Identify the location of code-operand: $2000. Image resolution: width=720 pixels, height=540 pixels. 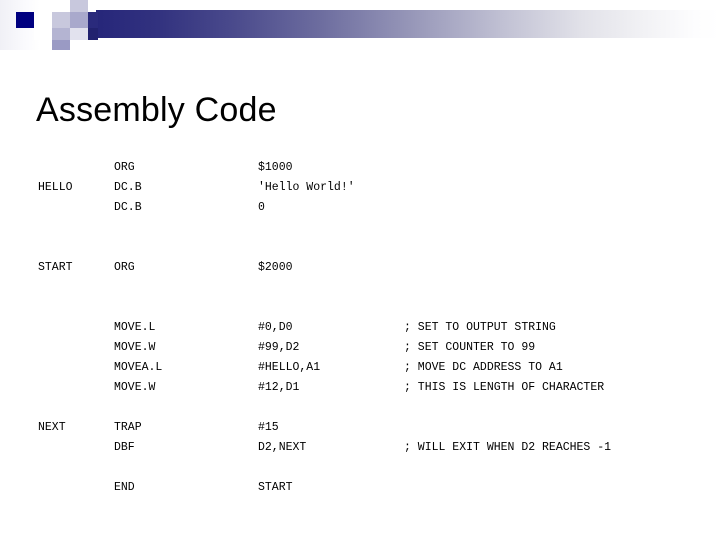
(275, 267).